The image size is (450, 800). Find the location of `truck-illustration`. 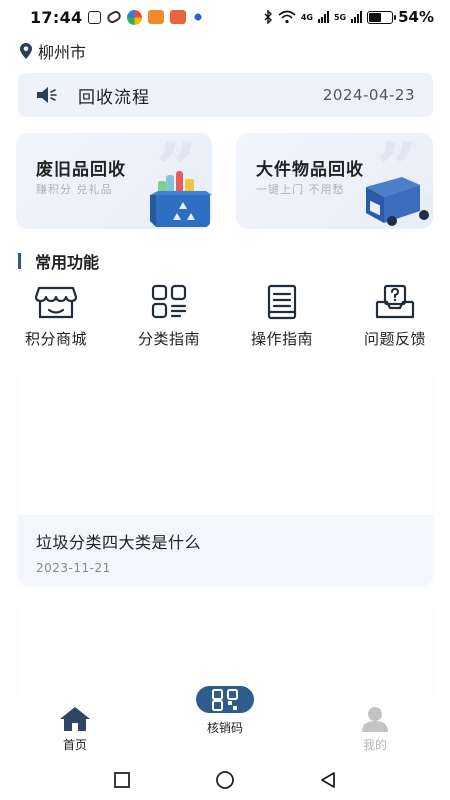

truck-illustration is located at coordinates (399, 201).